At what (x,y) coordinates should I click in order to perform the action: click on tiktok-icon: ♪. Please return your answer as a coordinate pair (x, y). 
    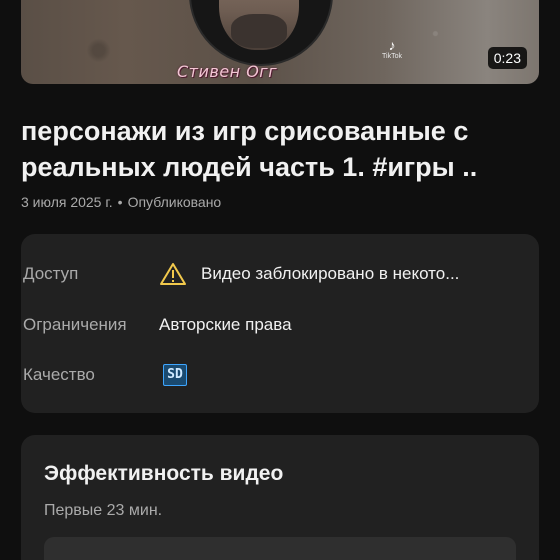
    Looking at the image, I should click on (392, 45).